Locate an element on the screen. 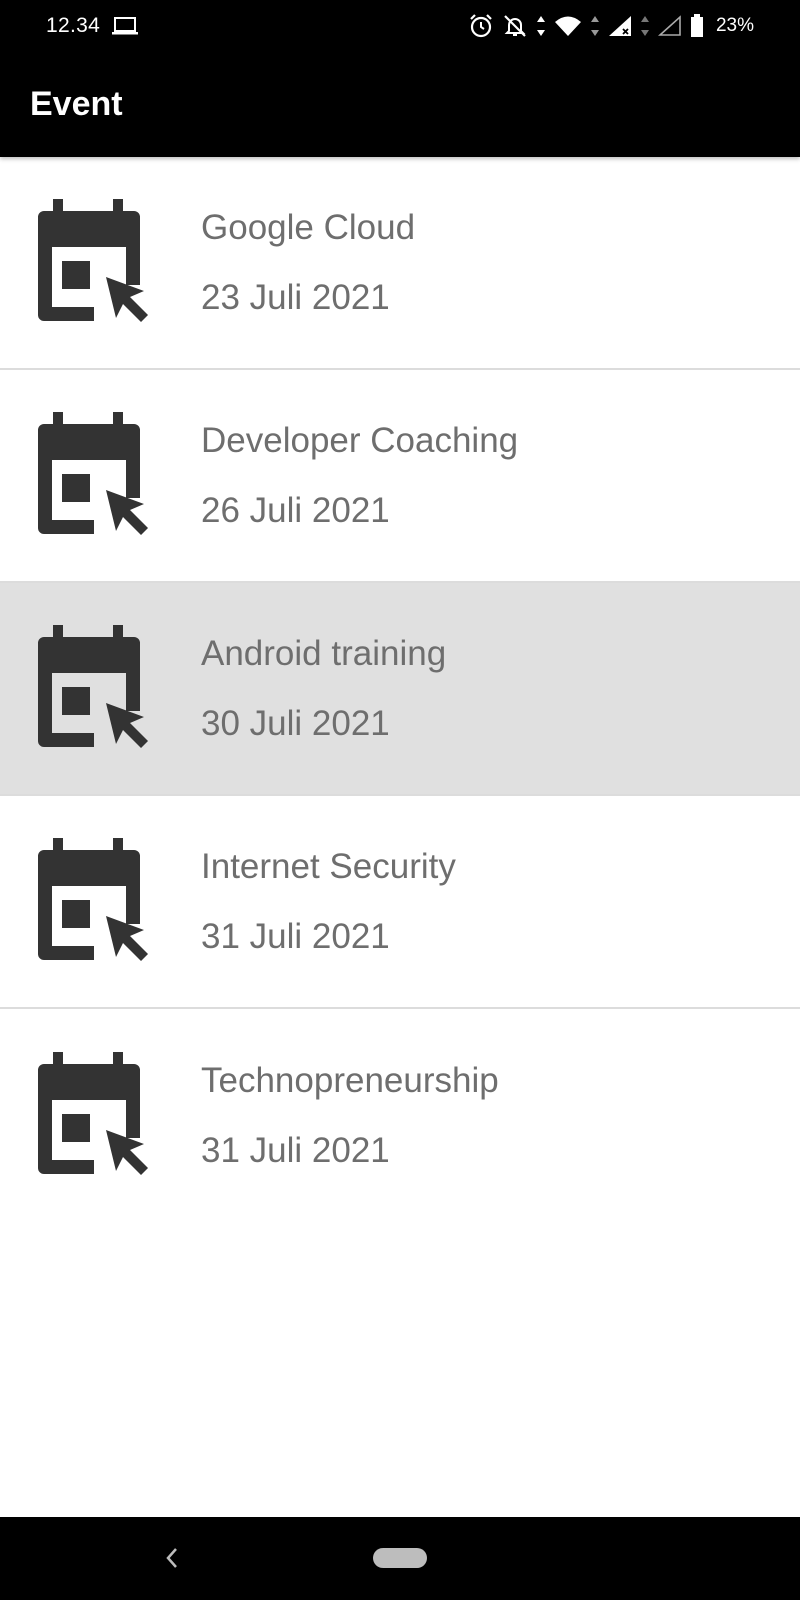 The width and height of the screenshot is (800, 1600). home-pill-icon is located at coordinates (400, 1558).